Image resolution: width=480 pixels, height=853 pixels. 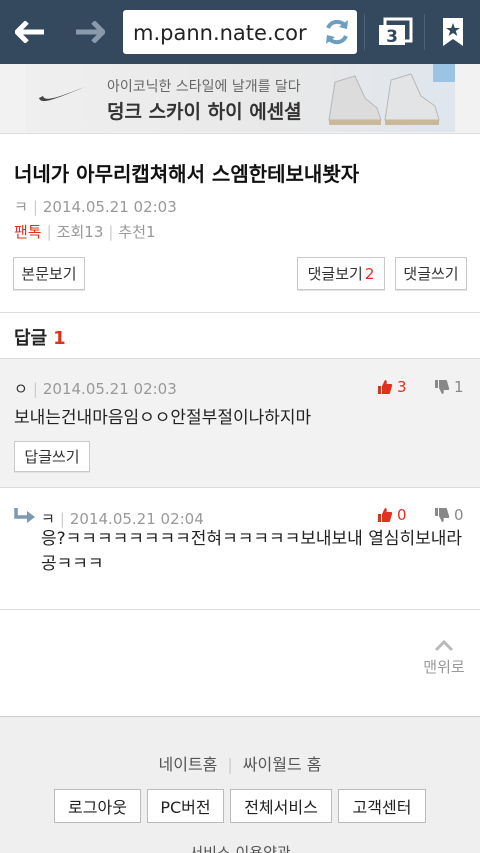 What do you see at coordinates (282, 764) in the screenshot?
I see `cyworld-home-link: 싸이월드 홈` at bounding box center [282, 764].